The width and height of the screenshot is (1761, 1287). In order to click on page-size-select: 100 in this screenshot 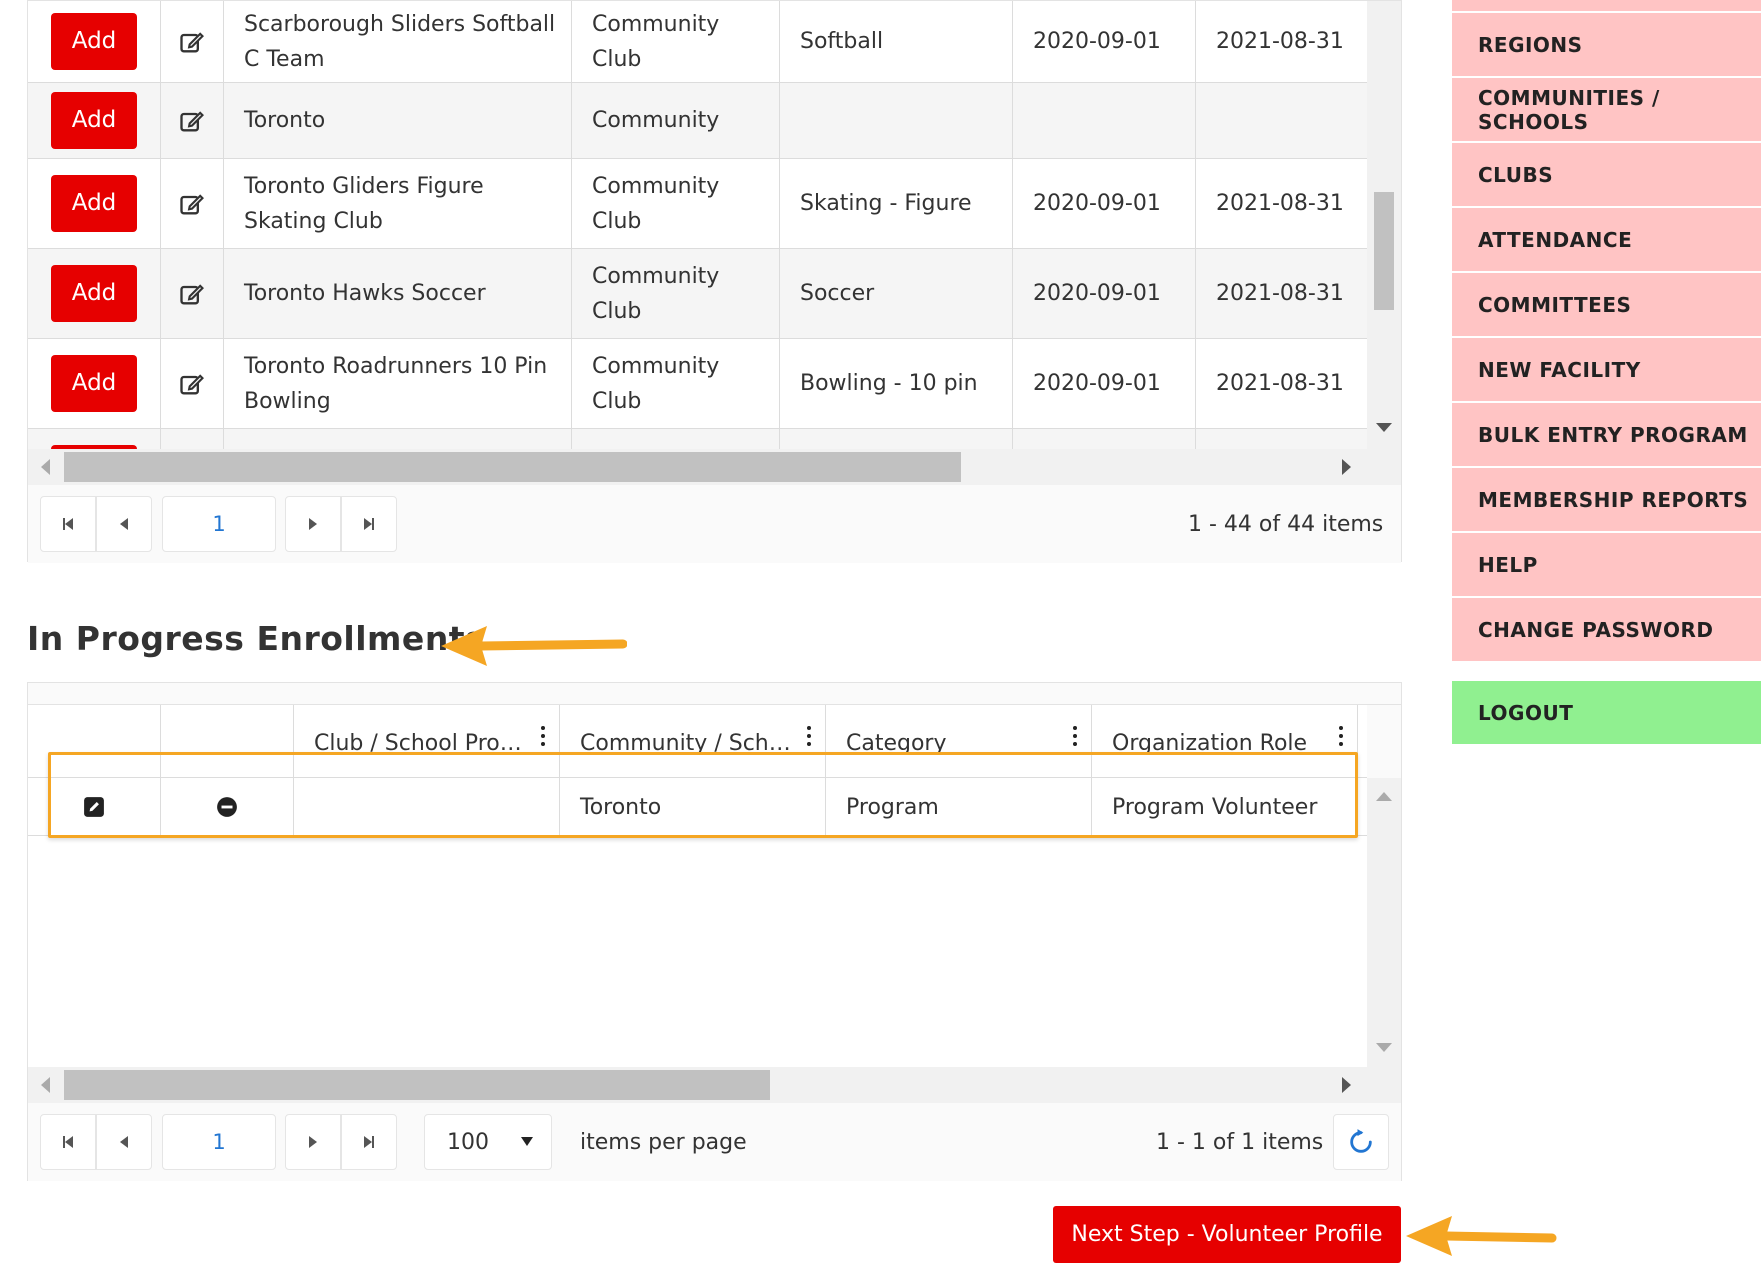, I will do `click(488, 1142)`.